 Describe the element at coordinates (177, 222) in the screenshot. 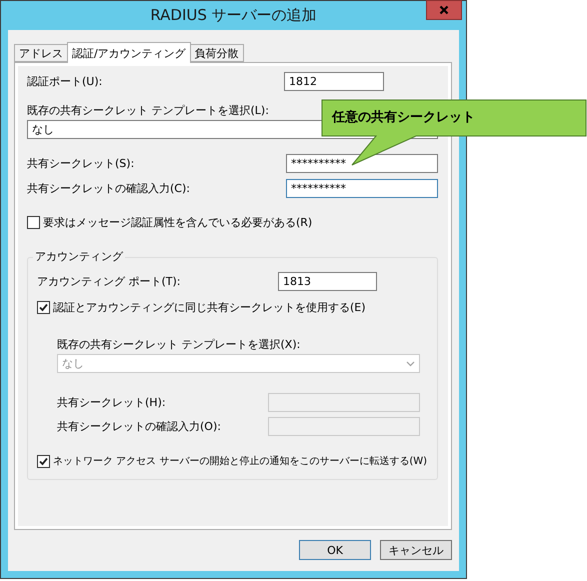

I see `checkbox-label: 要求はメッセージ認証属性を含んでいる必要がある(R)` at that location.